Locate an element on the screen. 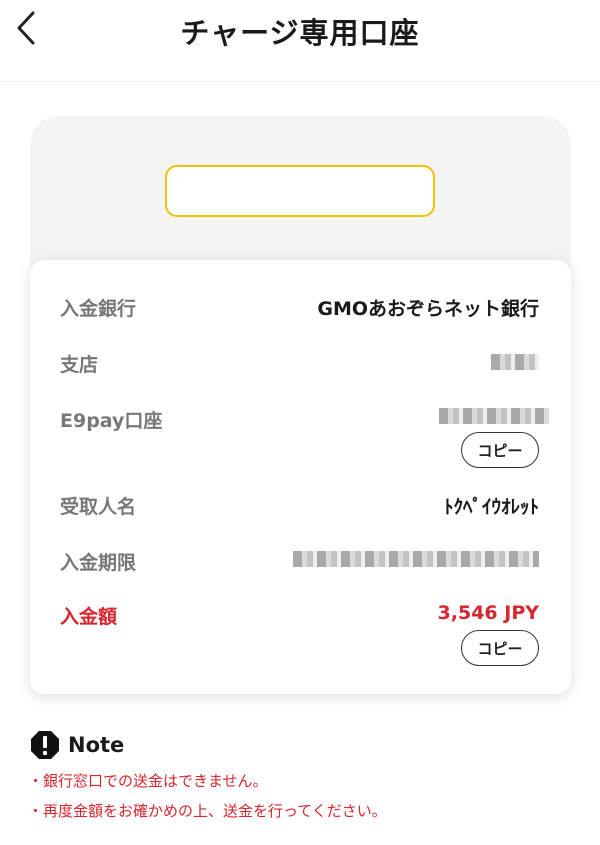  note-item: ・銀行窓口での送金はできません。 is located at coordinates (148, 781).